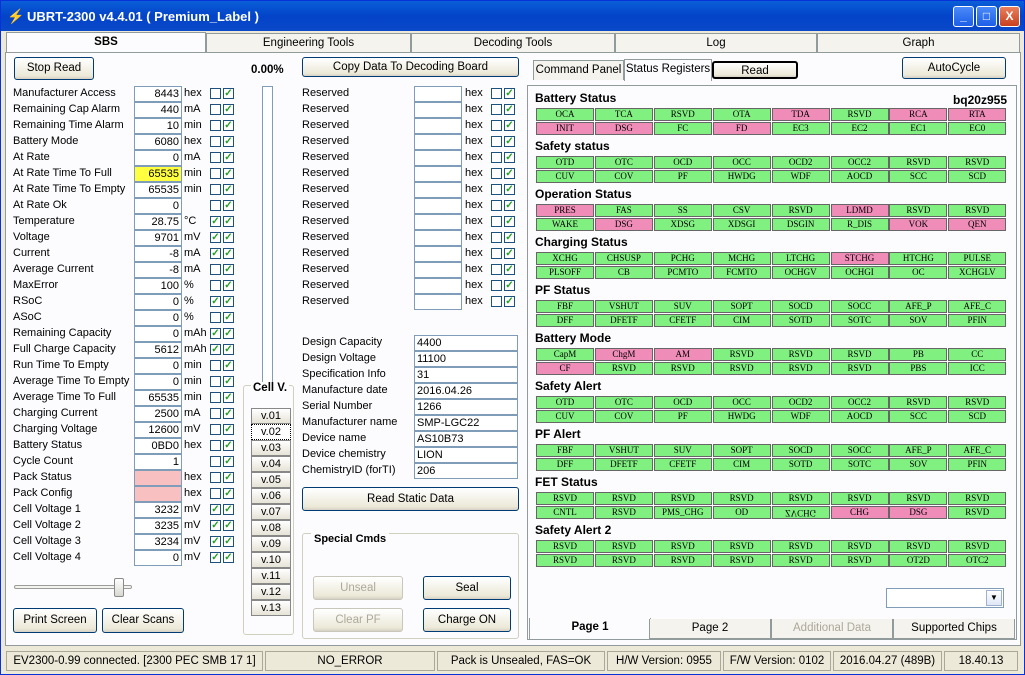  What do you see at coordinates (106, 43) in the screenshot?
I see `tab-sbs: SBS` at bounding box center [106, 43].